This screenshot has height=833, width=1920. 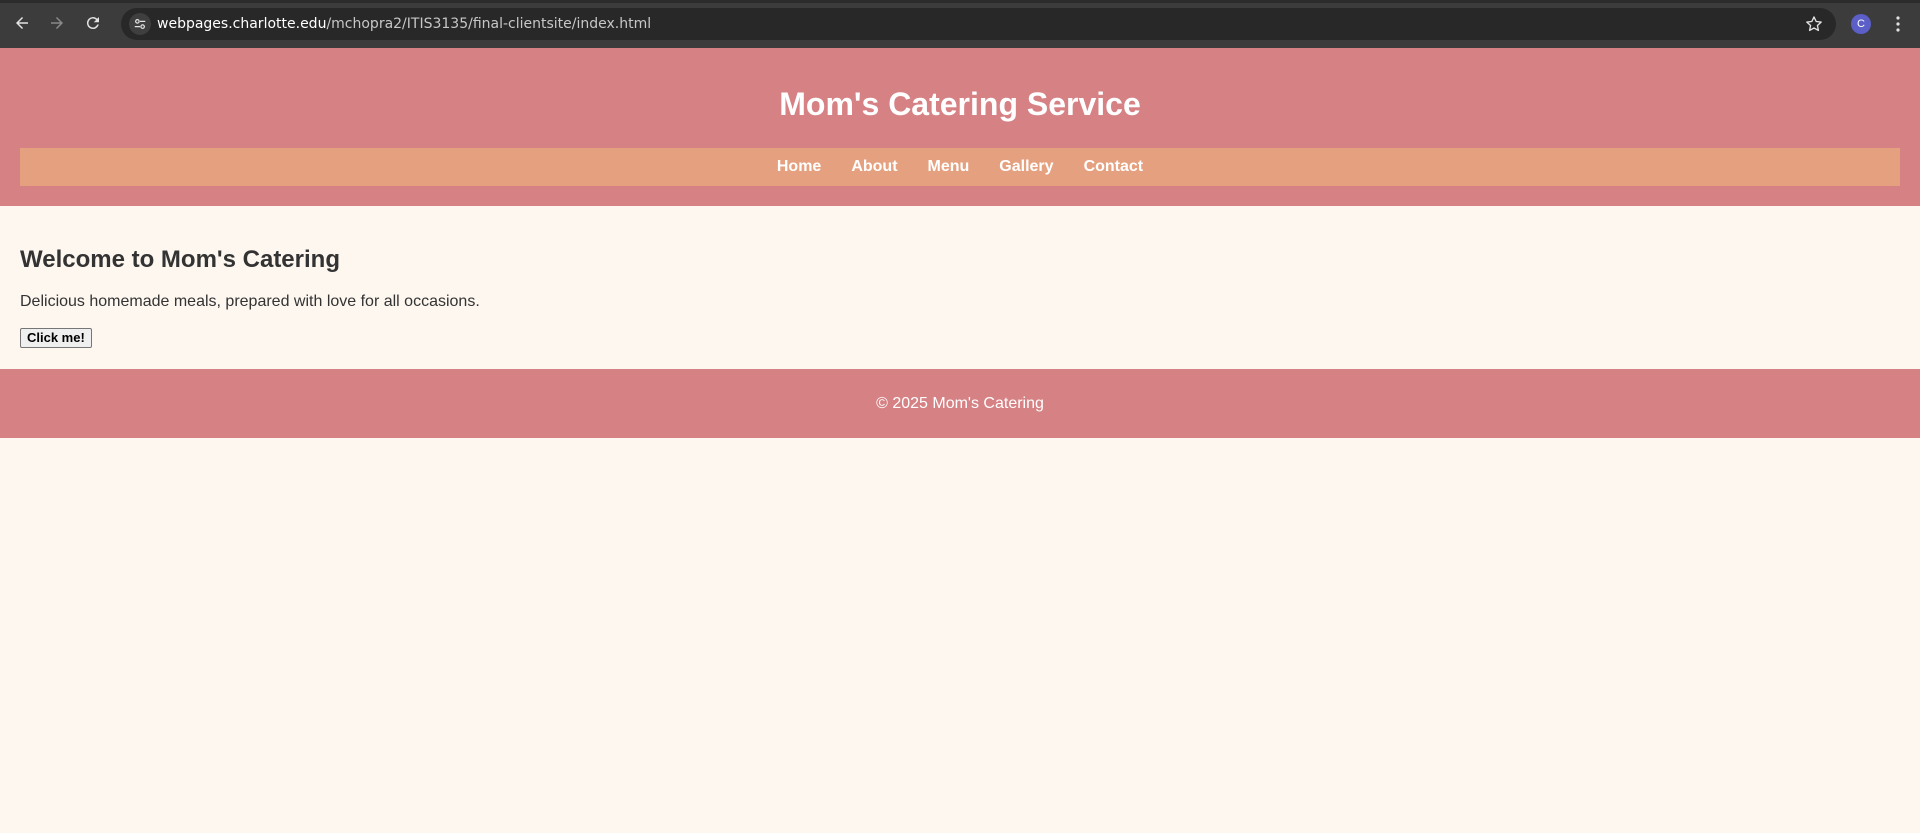 I want to click on nav-link-about: About, so click(x=874, y=167).